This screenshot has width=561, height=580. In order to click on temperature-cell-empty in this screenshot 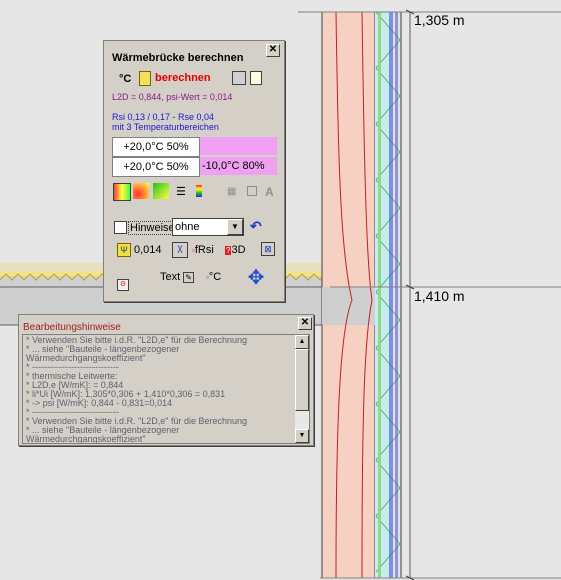, I will do `click(238, 146)`.